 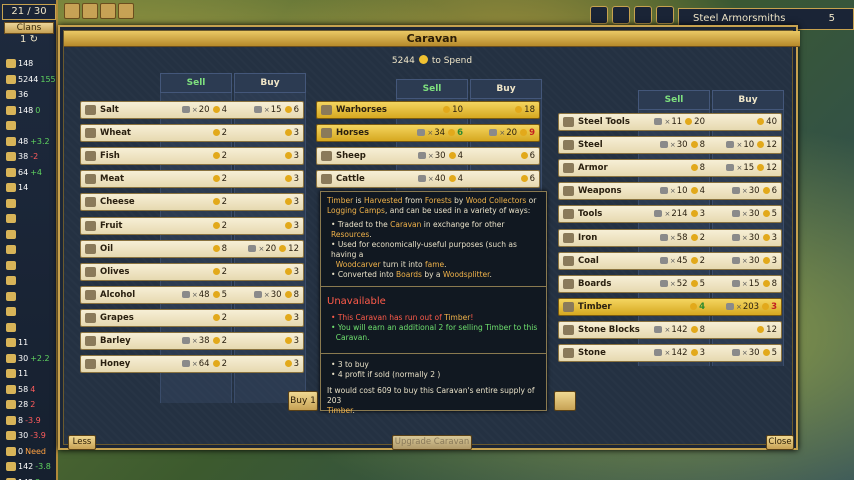 I want to click on buy-cell: ×203 3, so click(x=744, y=307).